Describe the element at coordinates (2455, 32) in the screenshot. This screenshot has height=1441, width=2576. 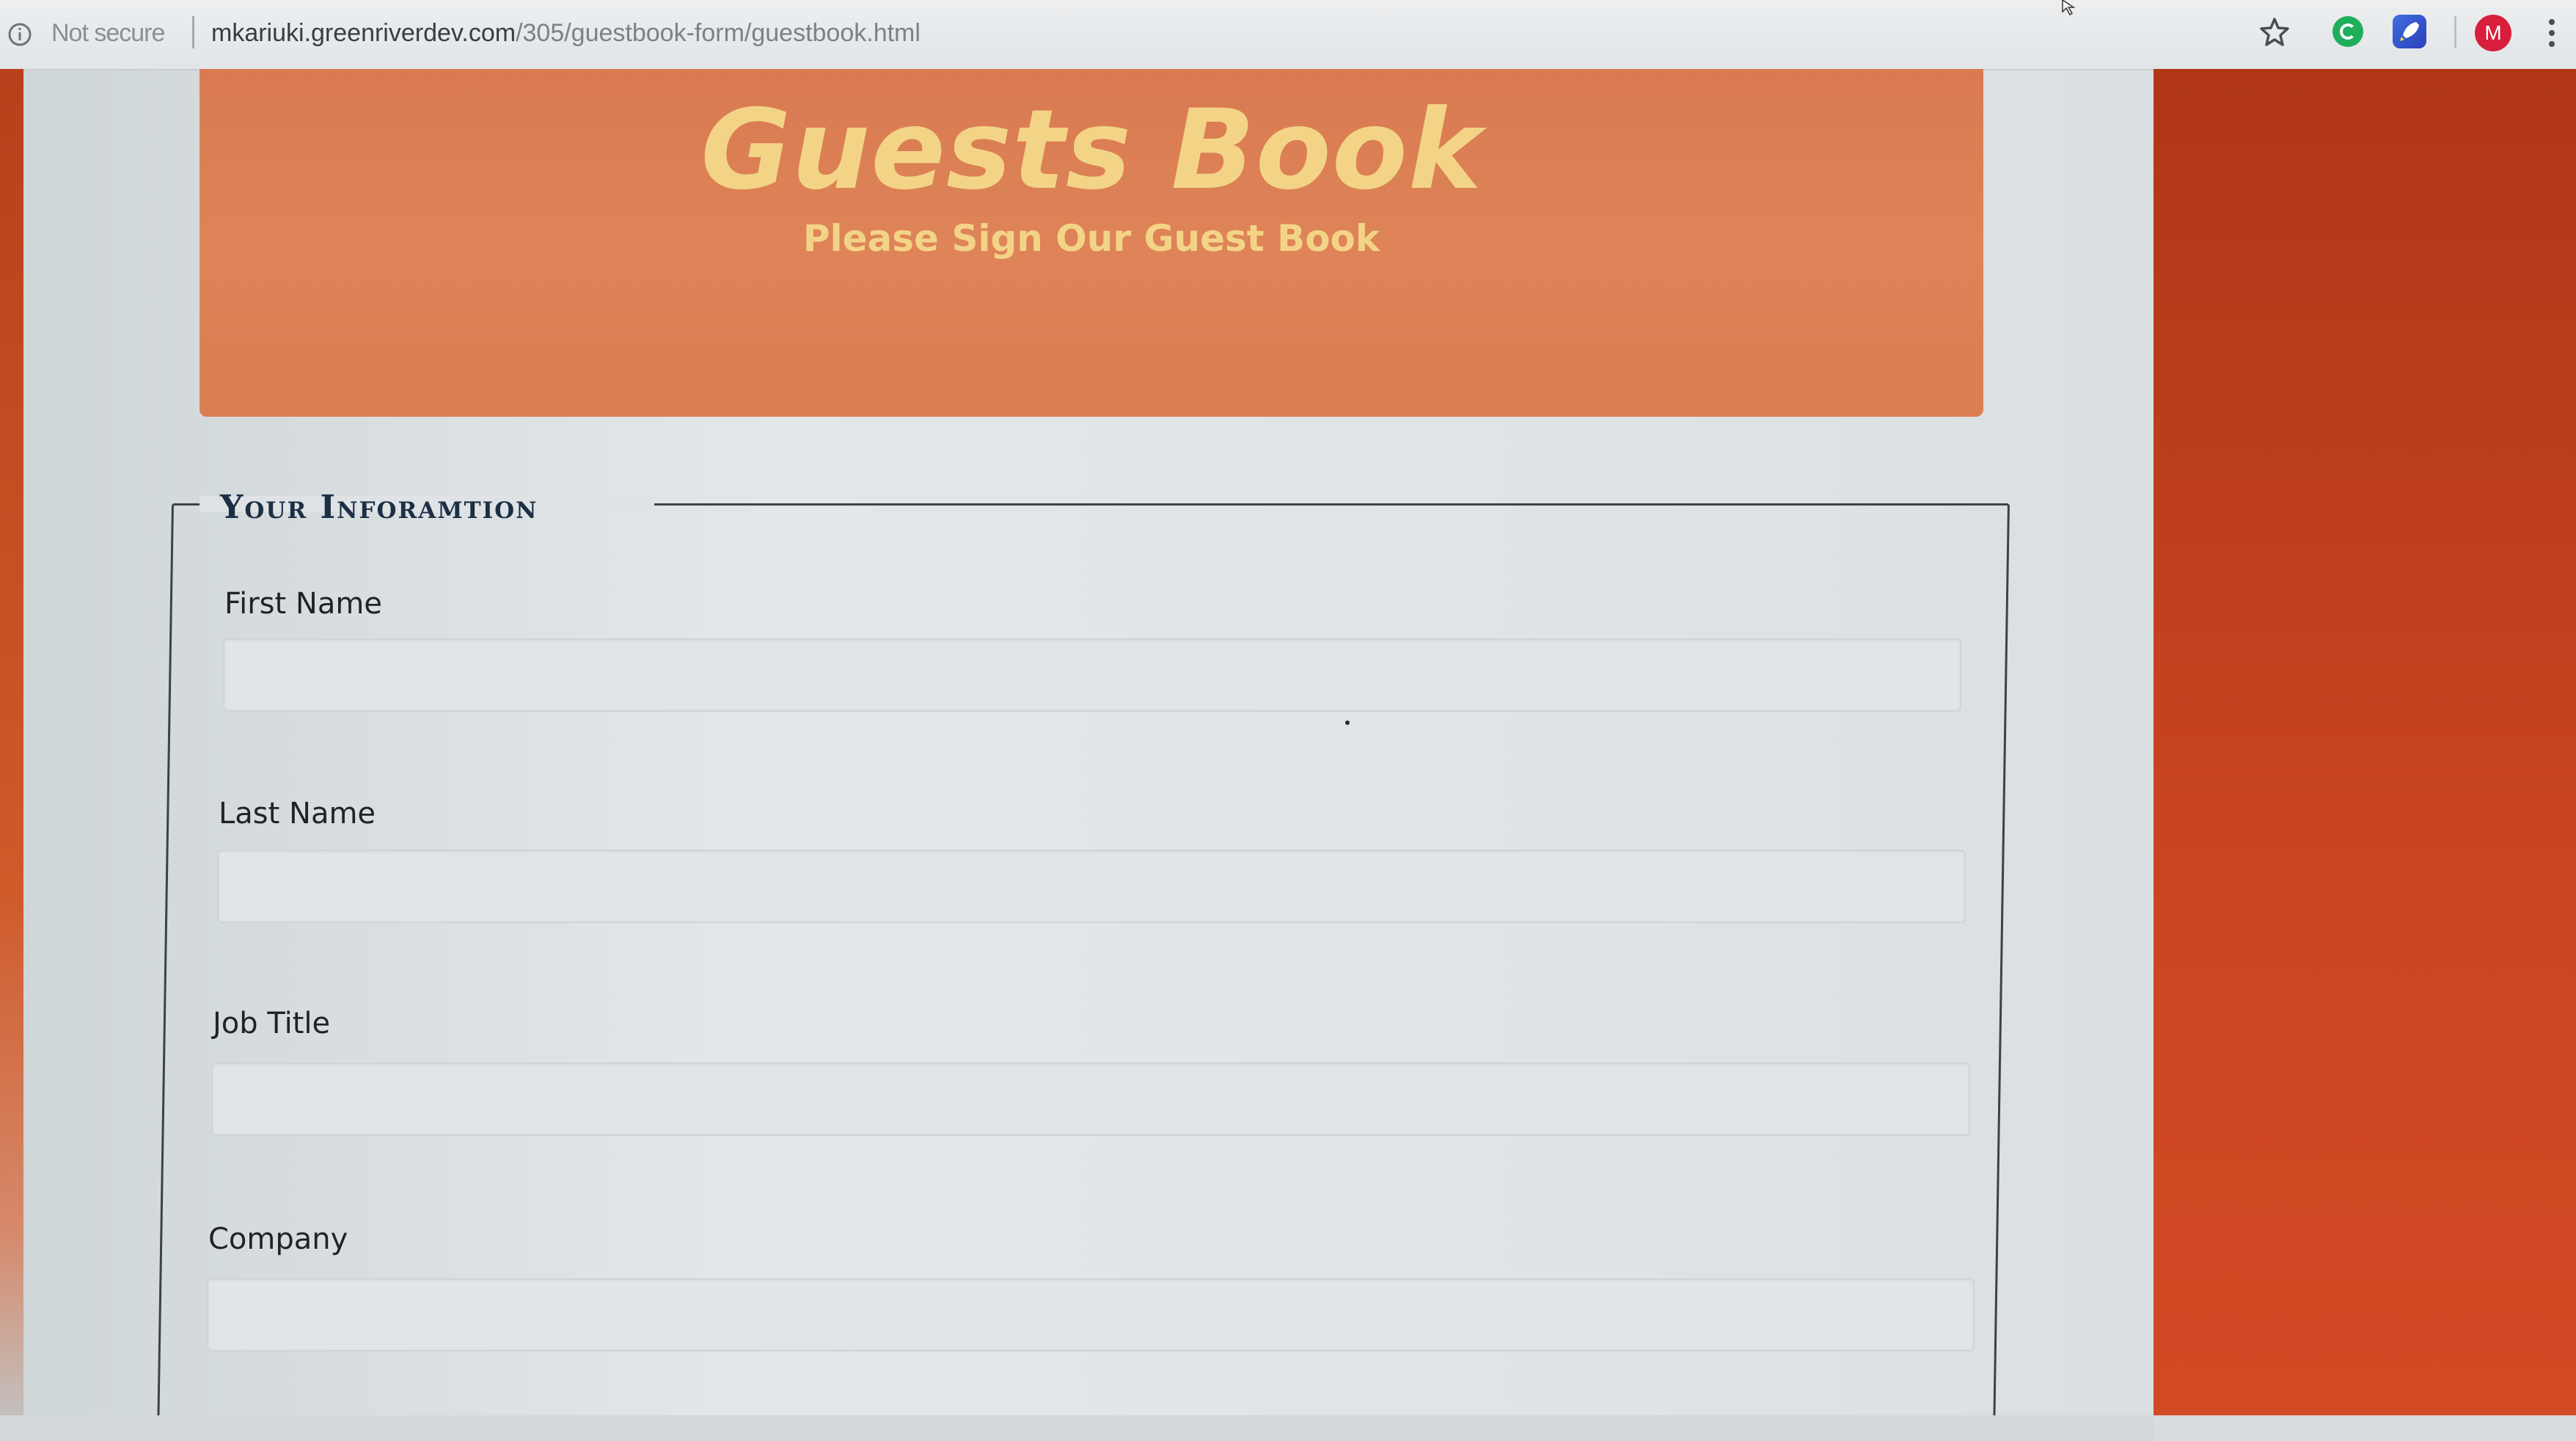
I see `toolbar-divider` at that location.